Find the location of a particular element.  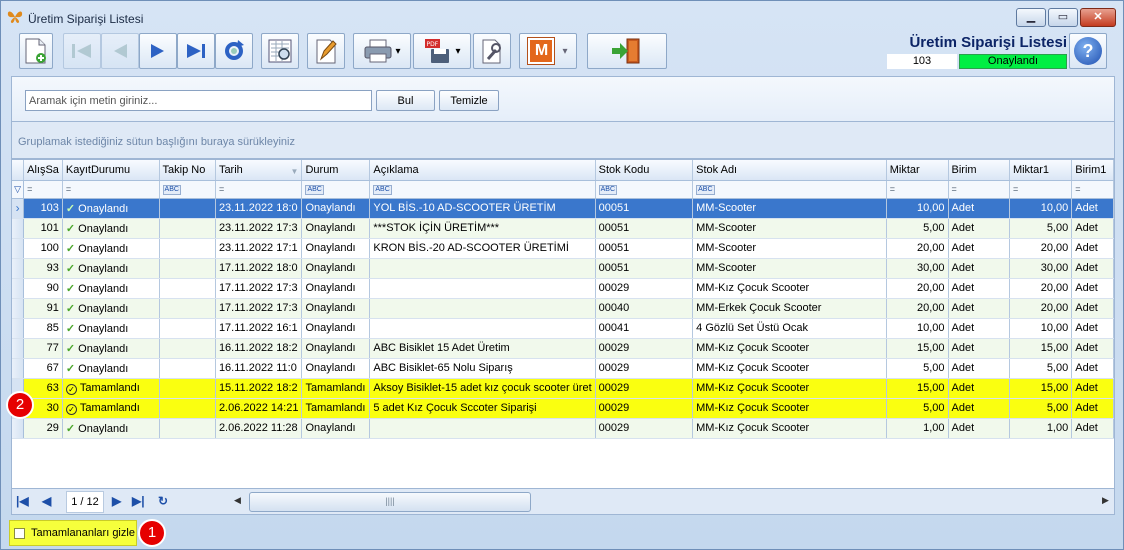

close-button: ✕ is located at coordinates (1098, 17).